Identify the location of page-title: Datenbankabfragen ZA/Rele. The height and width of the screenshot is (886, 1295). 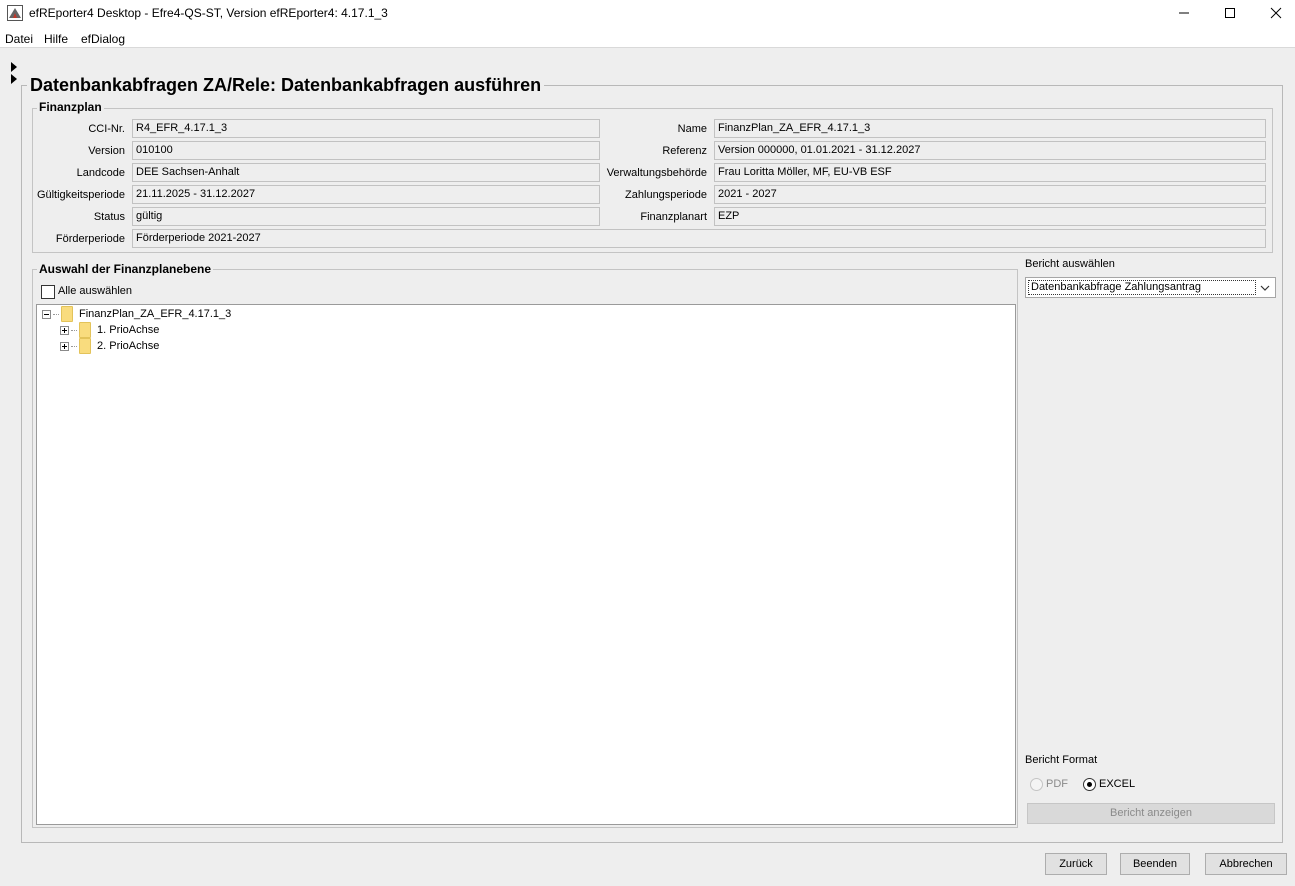
(286, 85).